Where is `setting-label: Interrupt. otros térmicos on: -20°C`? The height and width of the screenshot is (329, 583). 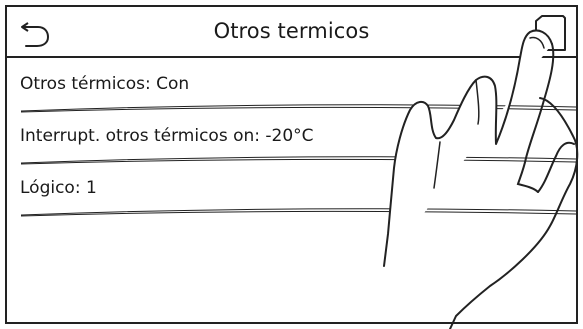
setting-label: Interrupt. otros térmicos on: -20°C is located at coordinates (167, 136).